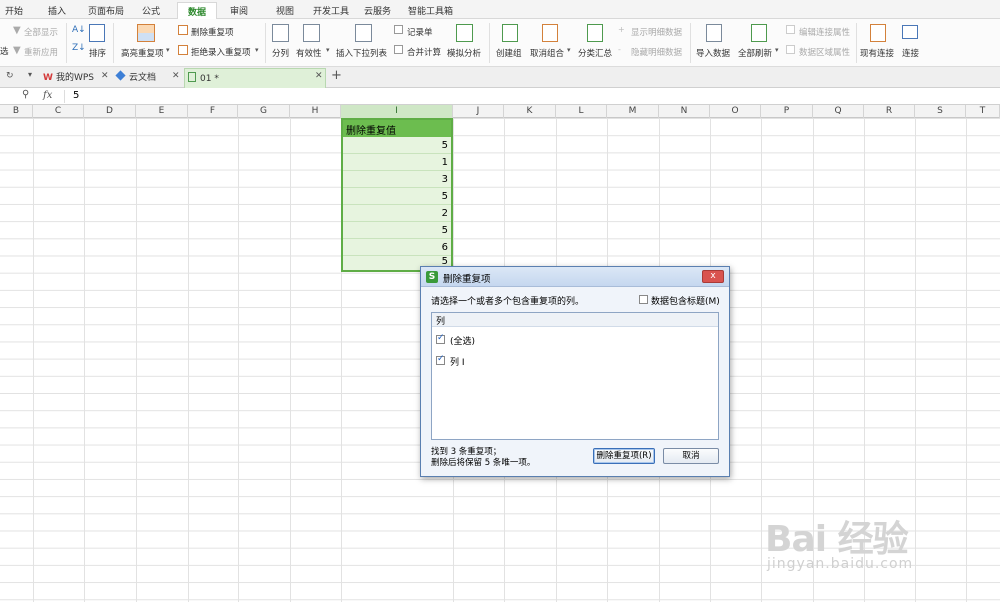 Image resolution: width=1000 pixels, height=602 pixels. Describe the element at coordinates (239, 10) in the screenshot. I see `tab-review: 审阅` at that location.